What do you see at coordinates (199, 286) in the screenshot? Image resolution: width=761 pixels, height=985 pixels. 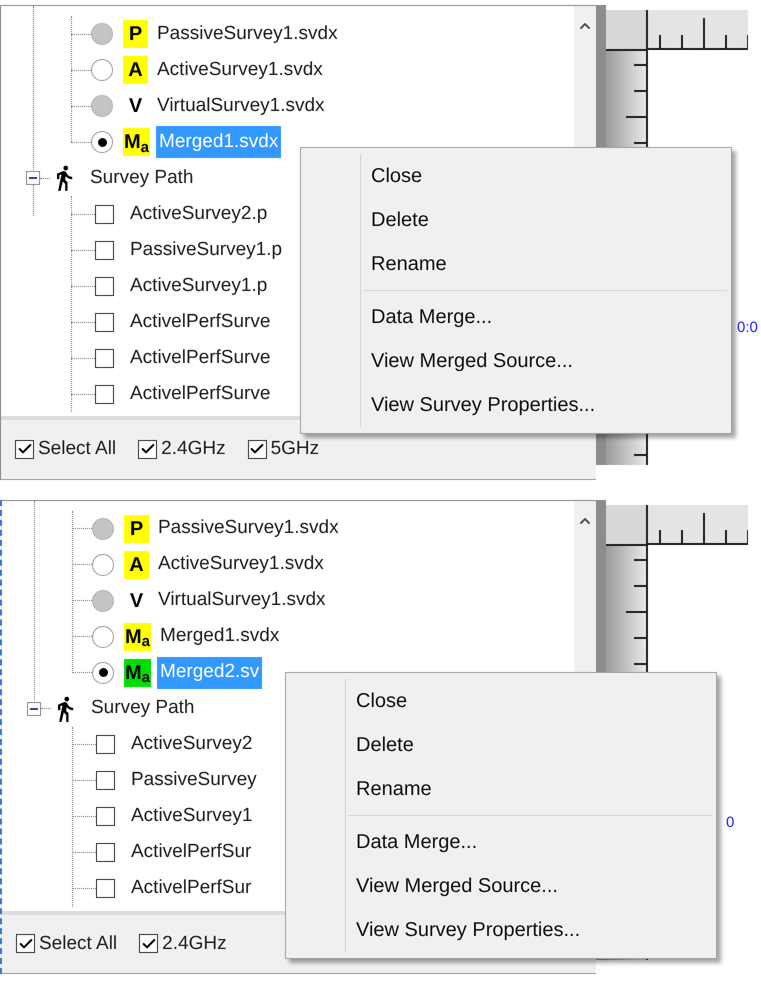 I see `path-file-name: ActiveSurvey1.p` at bounding box center [199, 286].